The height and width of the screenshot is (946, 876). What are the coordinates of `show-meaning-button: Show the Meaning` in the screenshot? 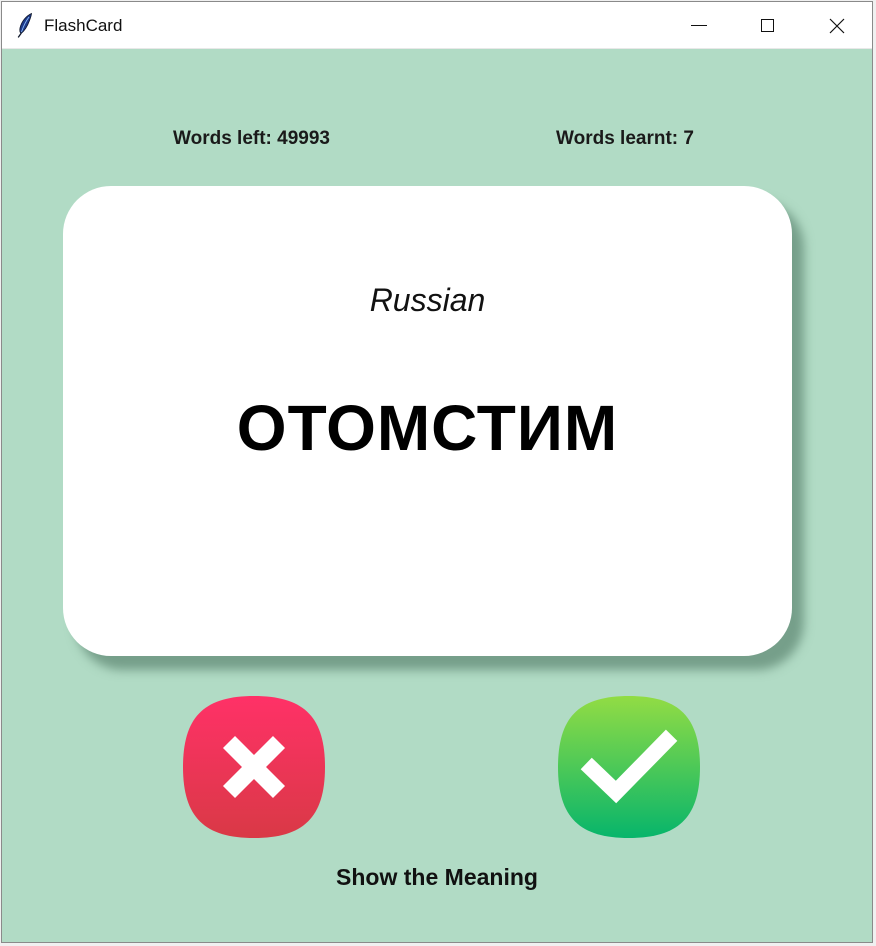 It's located at (437, 877).